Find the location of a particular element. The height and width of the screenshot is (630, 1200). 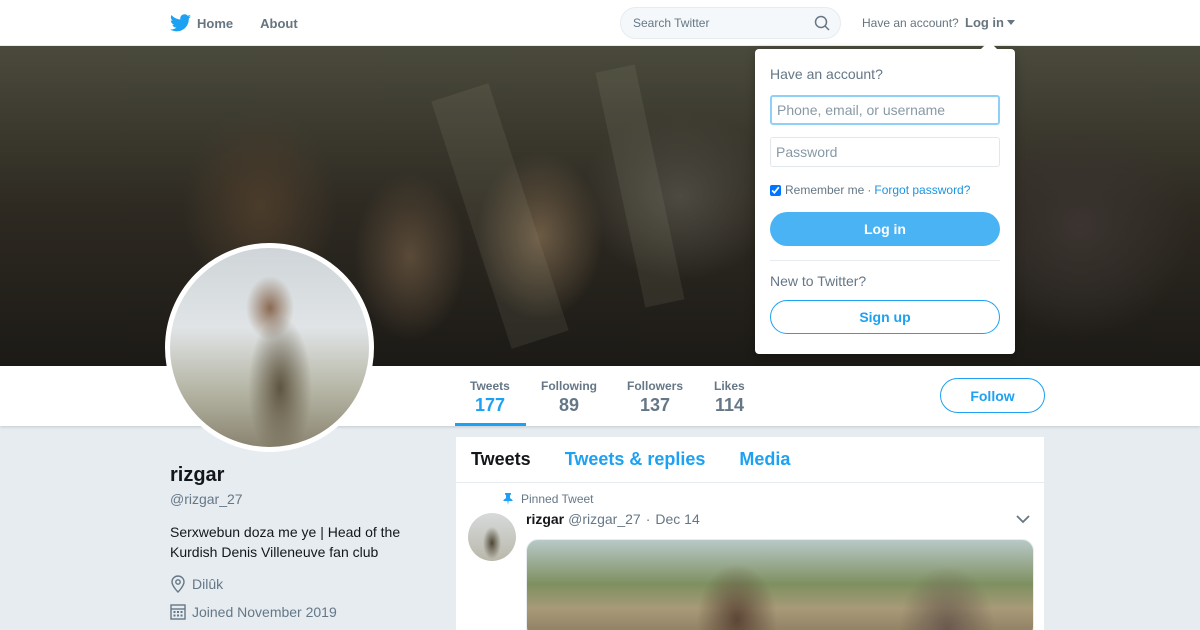

tweet-author-avatar is located at coordinates (492, 537).